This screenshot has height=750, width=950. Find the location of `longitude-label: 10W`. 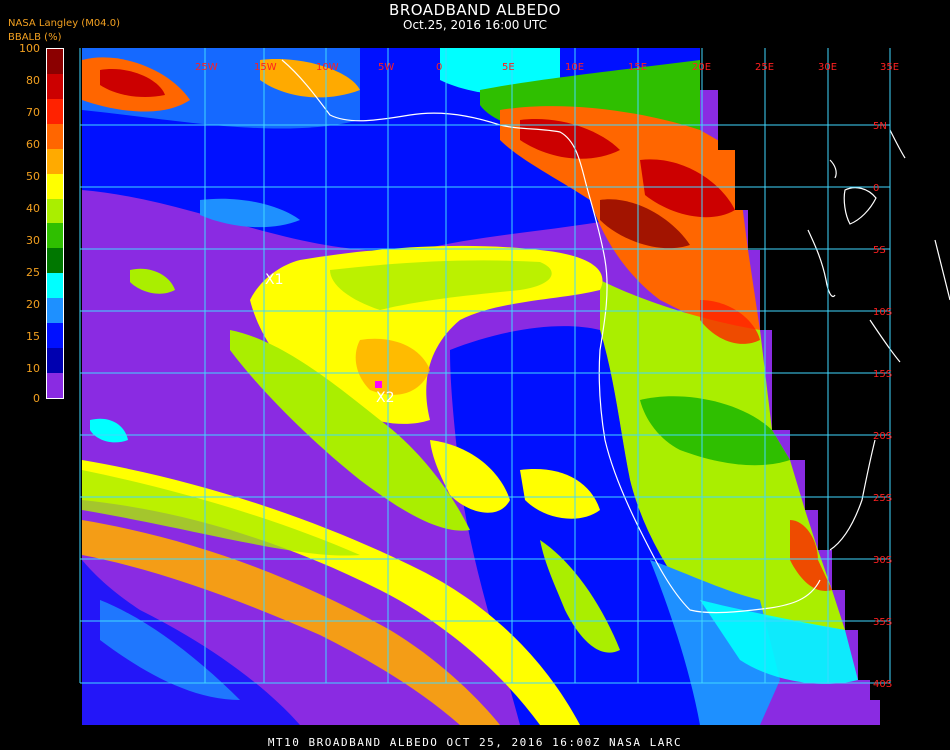

longitude-label: 10W is located at coordinates (327, 67).